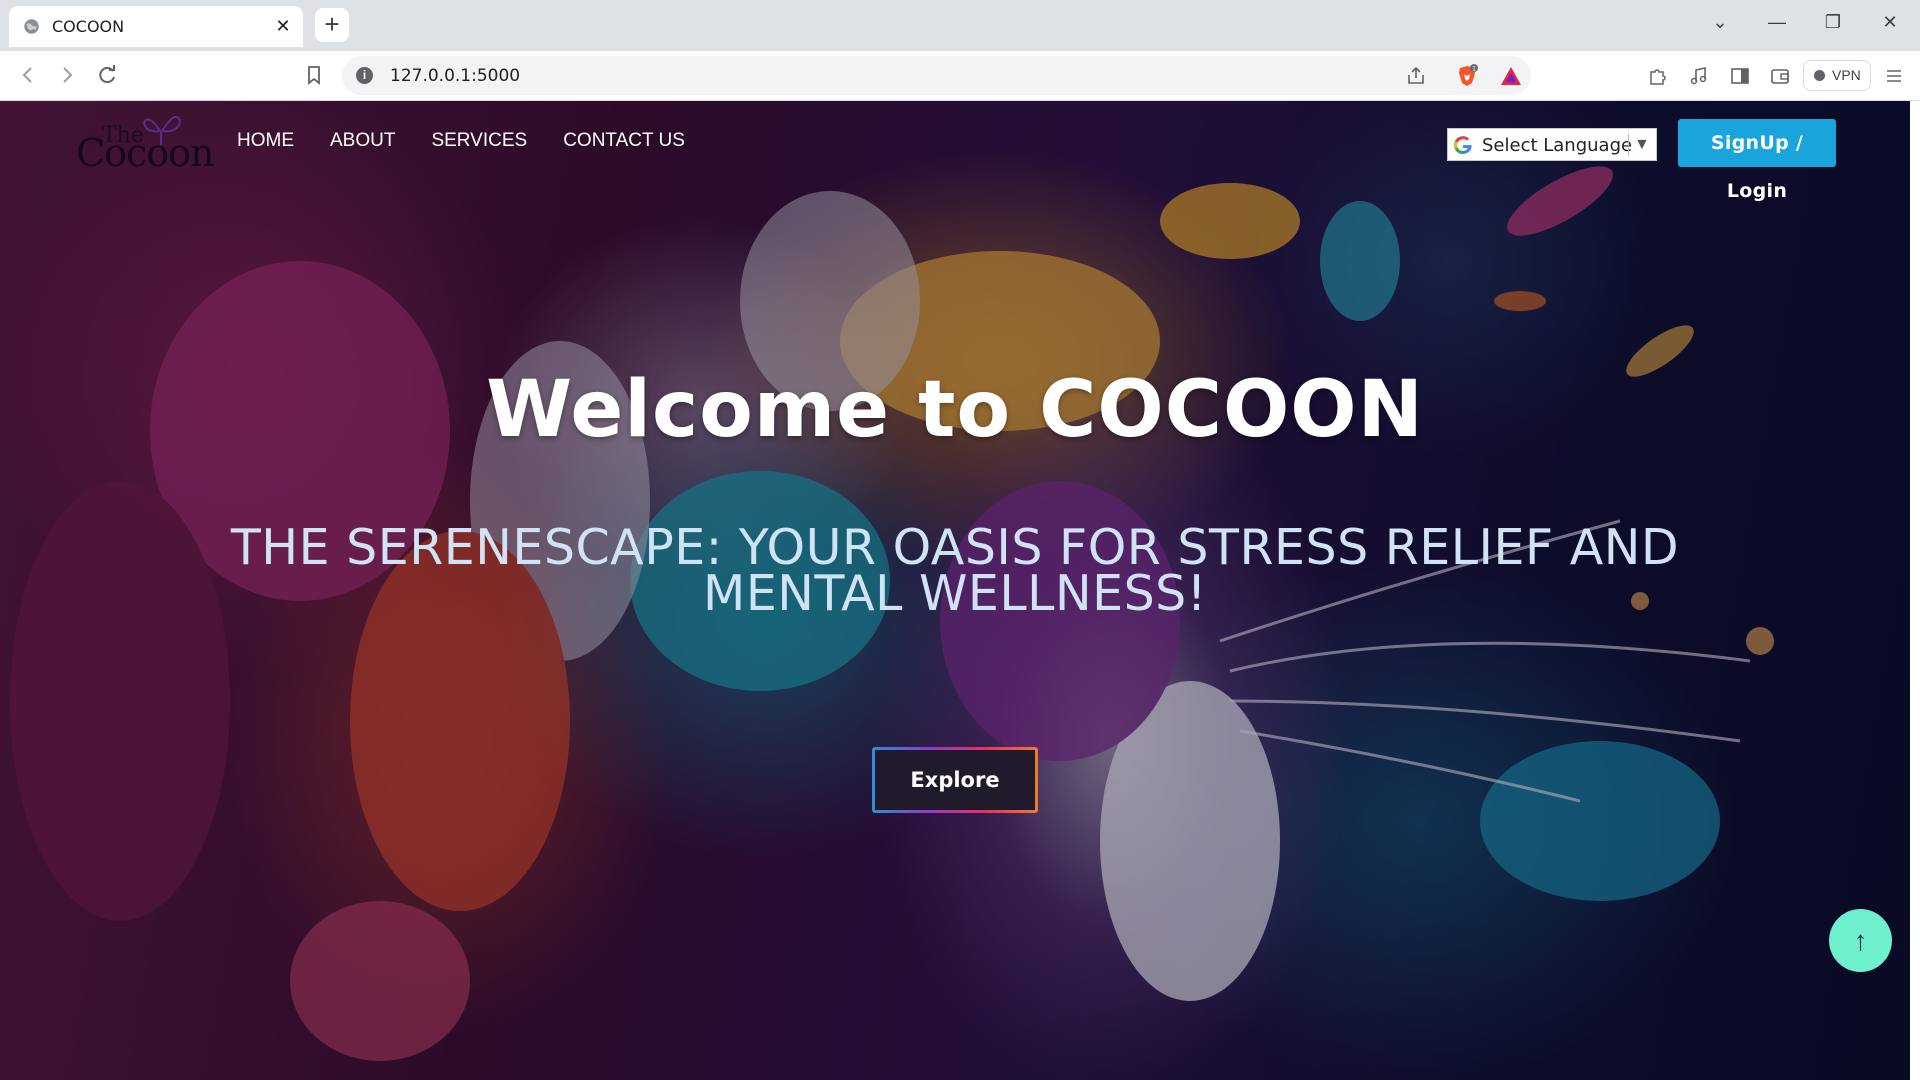 The height and width of the screenshot is (1080, 1920). I want to click on bookmark-icon, so click(314, 75).